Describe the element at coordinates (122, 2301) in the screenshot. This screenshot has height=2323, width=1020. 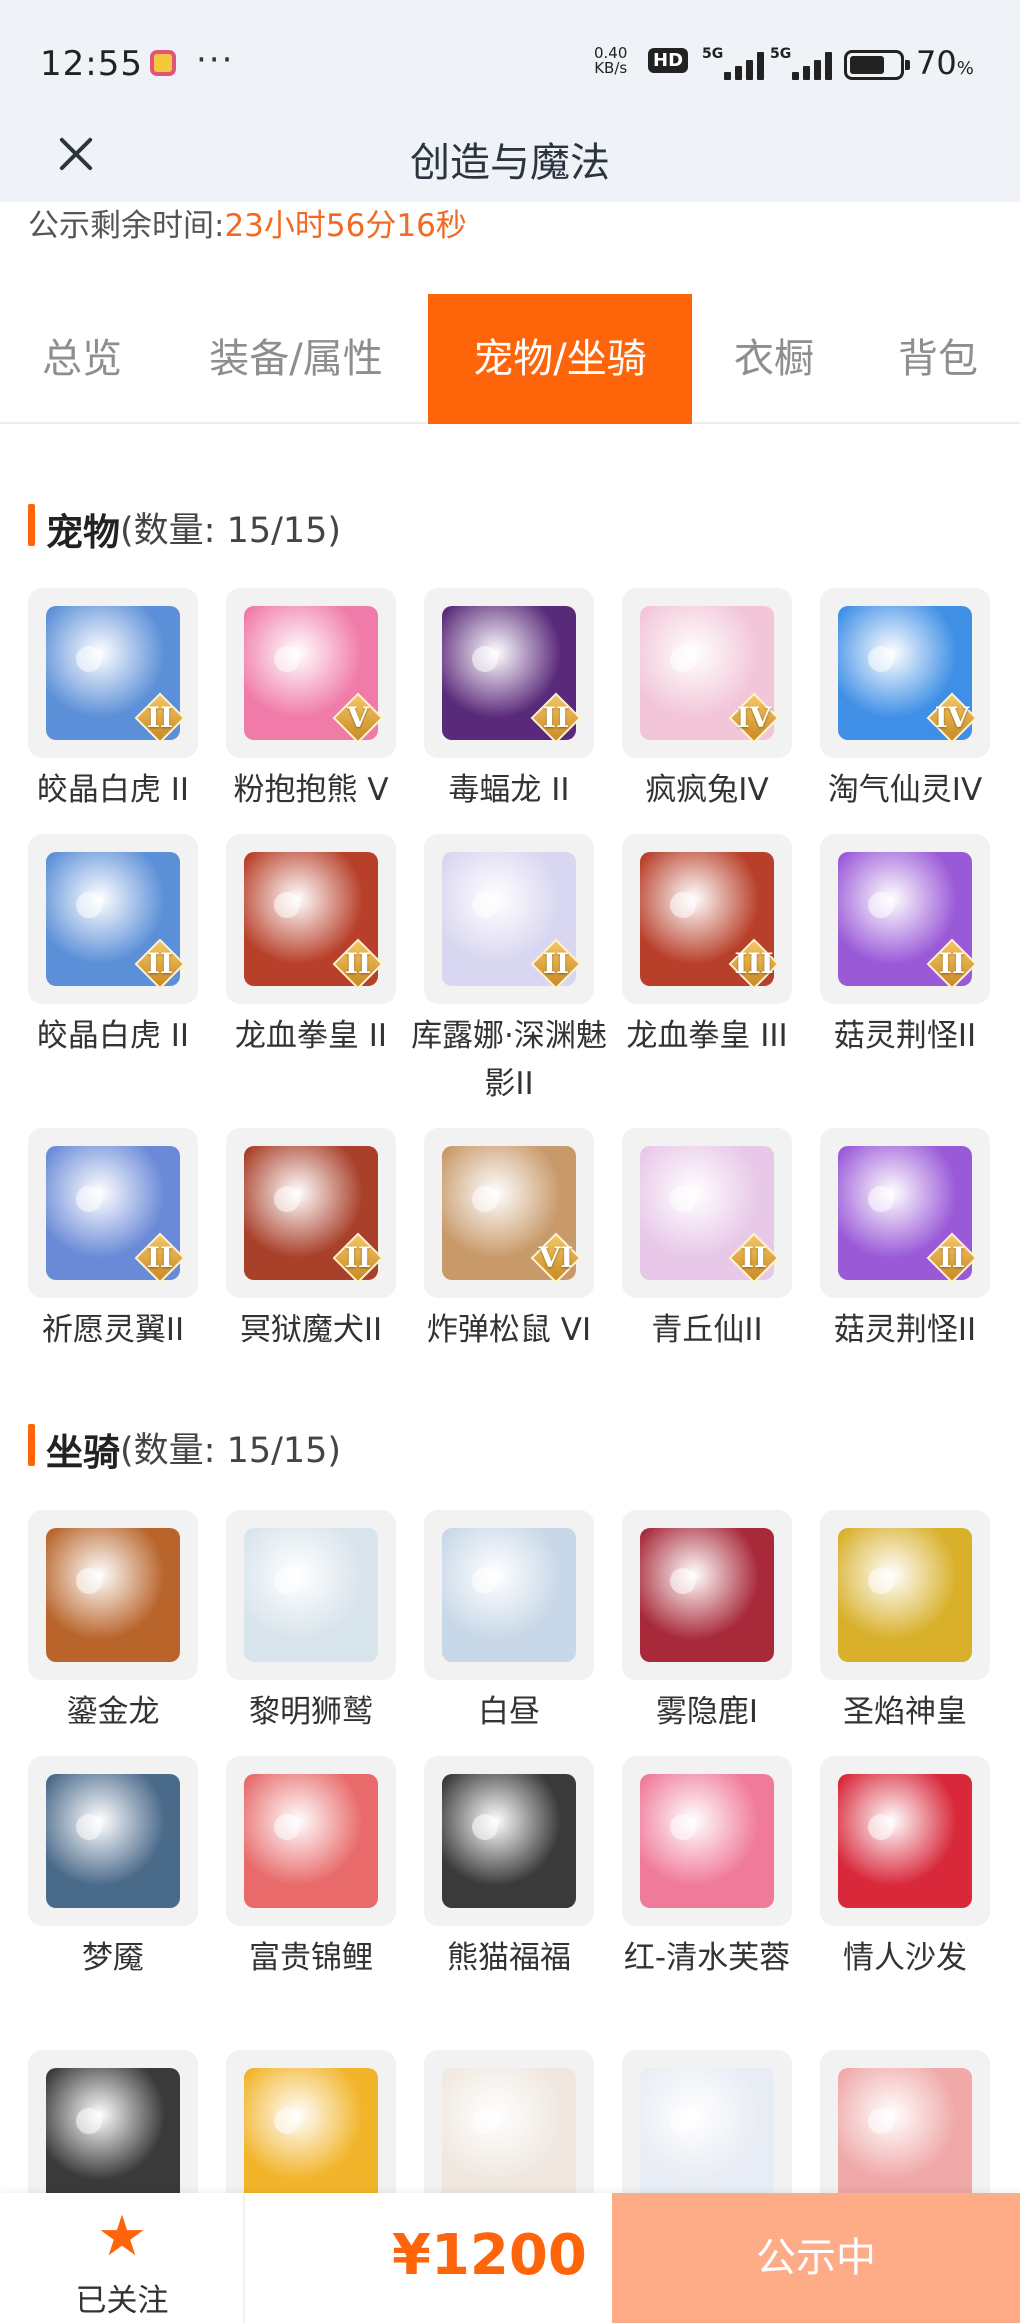
I see `follow-label: 已关注` at that location.